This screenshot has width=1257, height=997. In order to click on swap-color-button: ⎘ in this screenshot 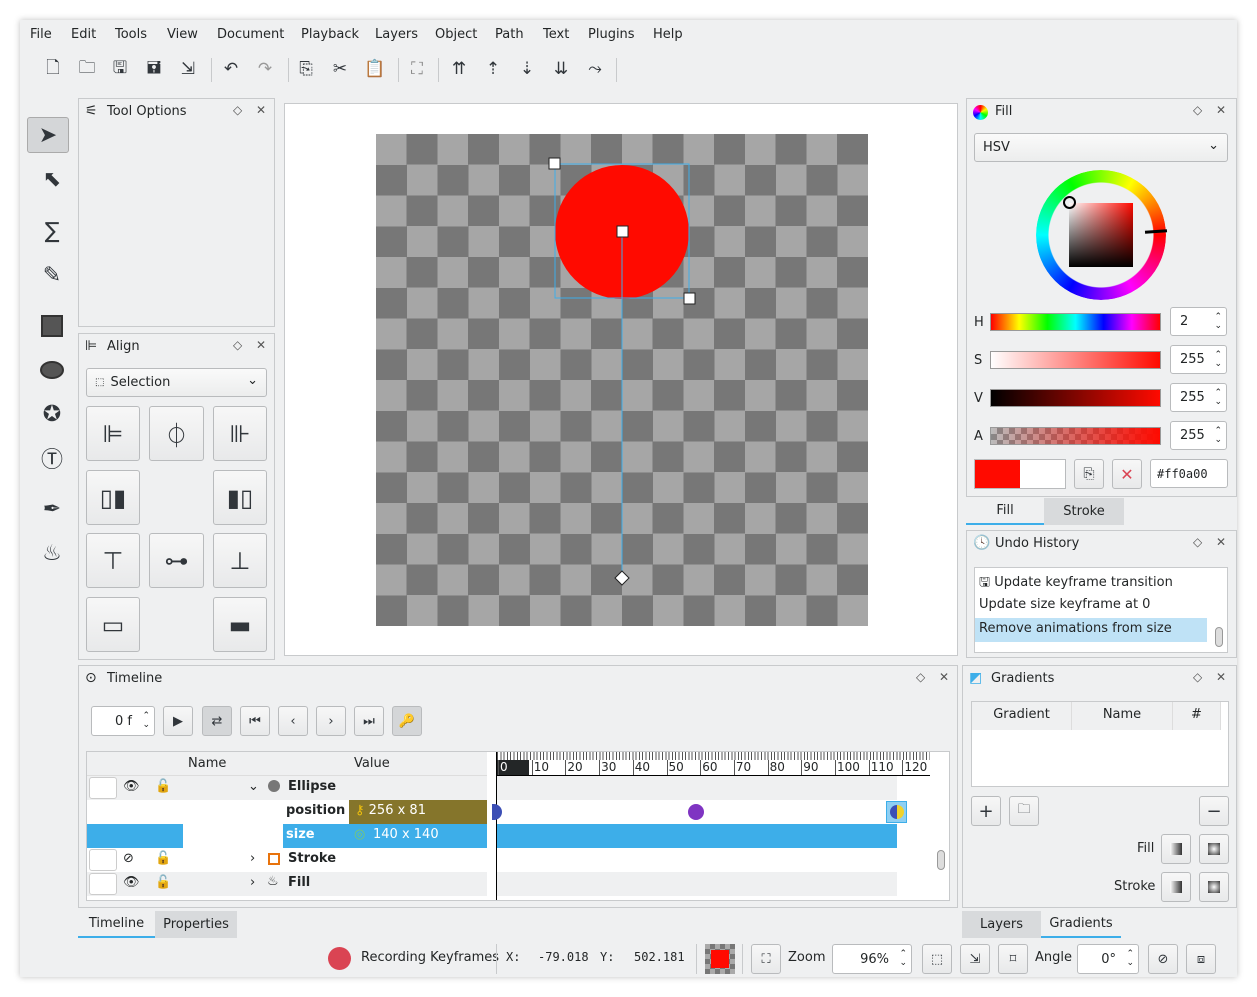, I will do `click(1089, 474)`.